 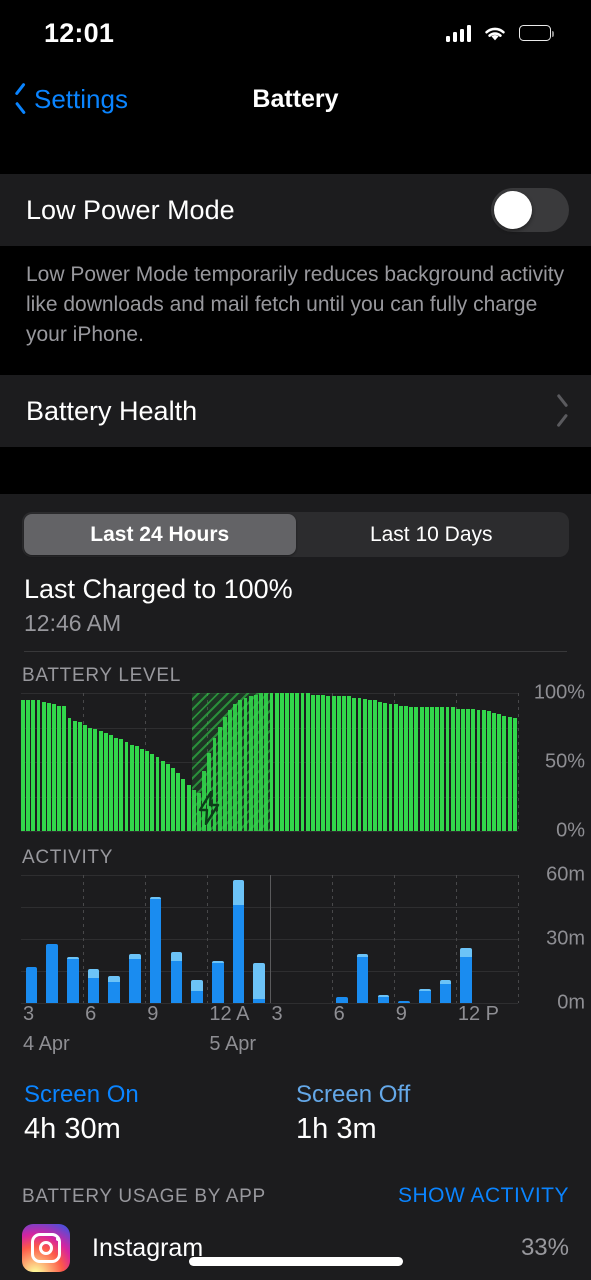 I want to click on low-power-mode-row: Low Power Mode, so click(x=295, y=210).